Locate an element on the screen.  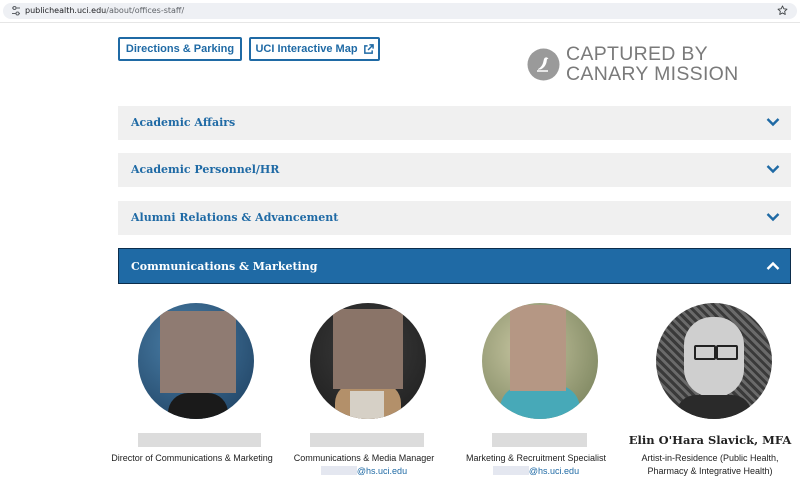
uci-interactive-map-button: UCI Interactive Map is located at coordinates (314, 49).